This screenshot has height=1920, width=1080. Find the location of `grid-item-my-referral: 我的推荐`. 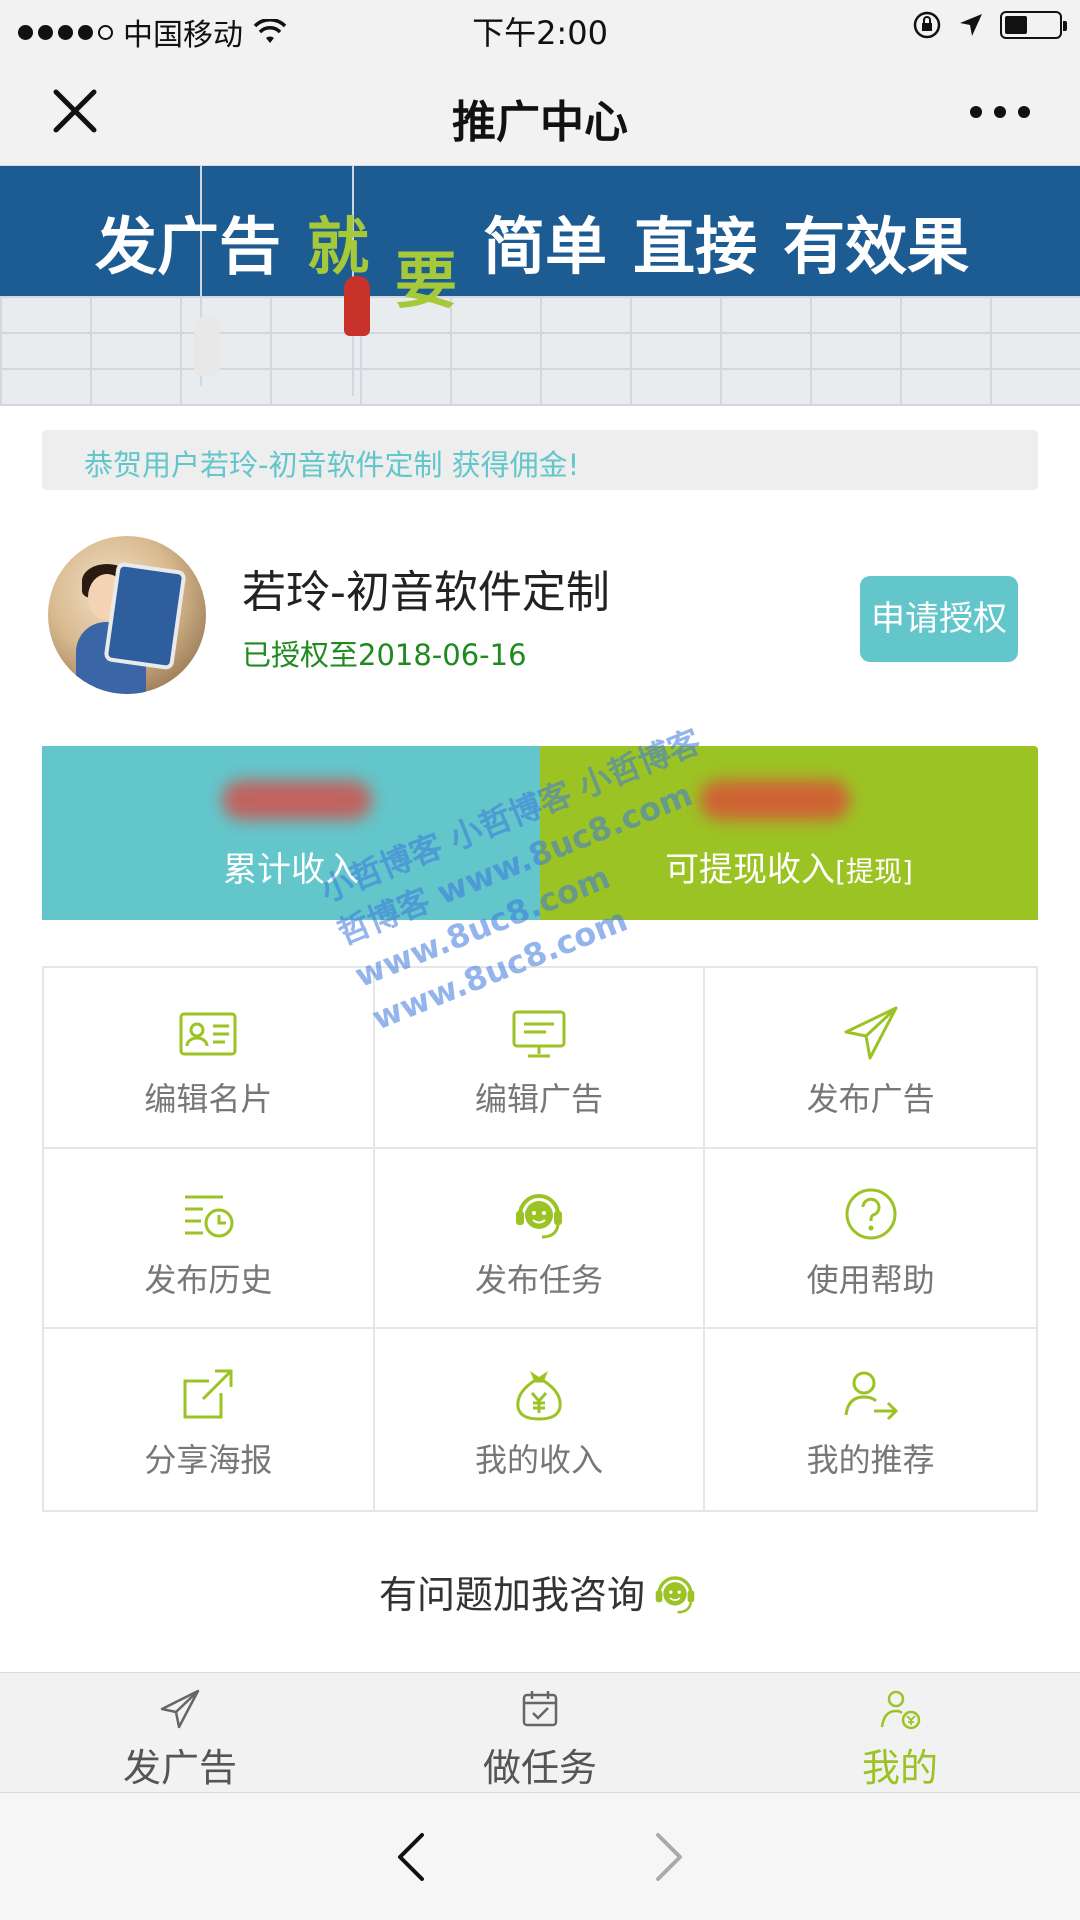

grid-item-my-referral: 我的推荐 is located at coordinates (870, 1419).